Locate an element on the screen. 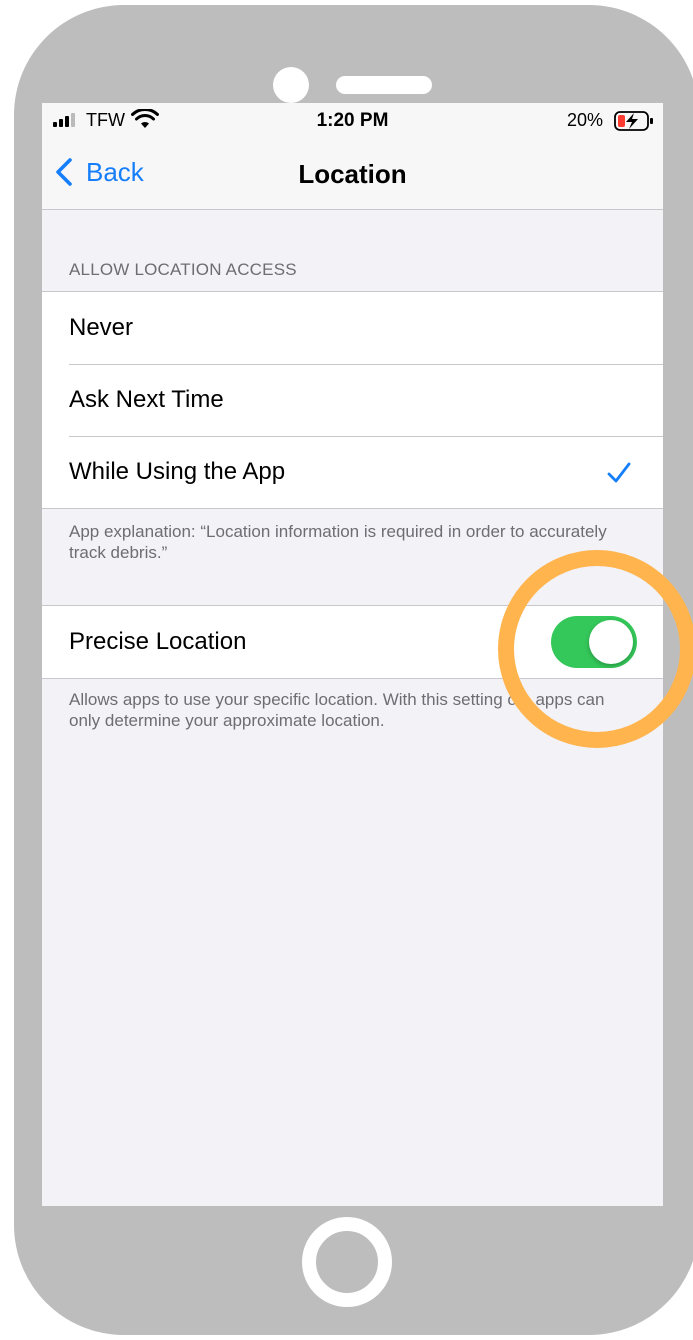 Image resolution: width=693 pixels, height=1340 pixels. option-label: Ask Next Time is located at coordinates (146, 399).